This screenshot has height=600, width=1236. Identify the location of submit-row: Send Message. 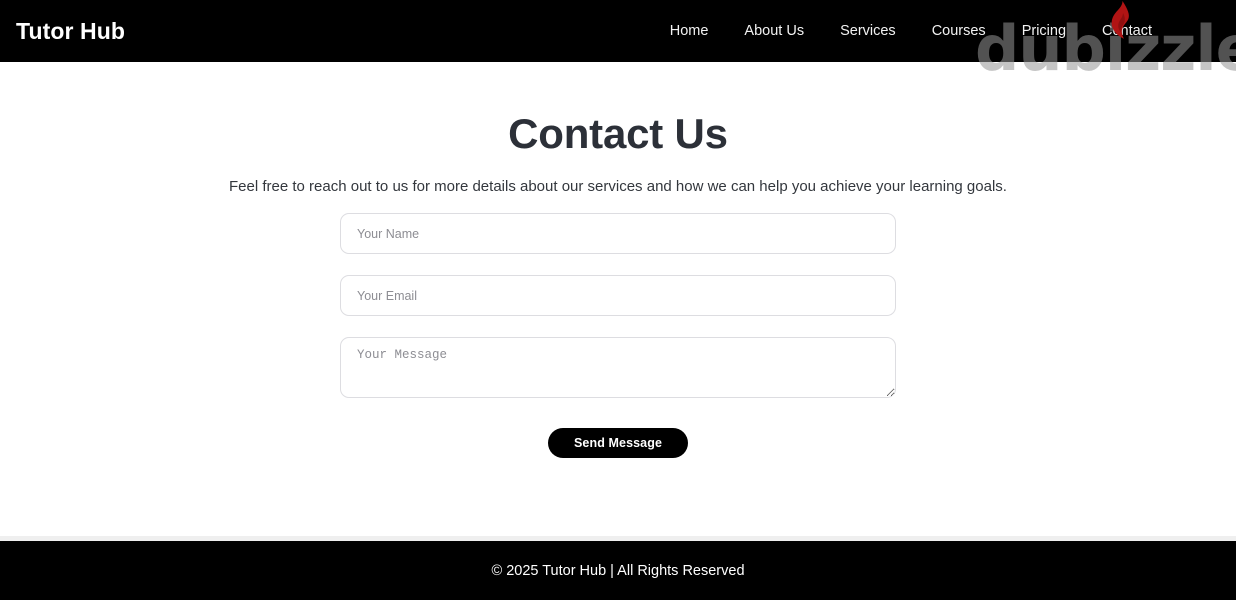
(618, 428).